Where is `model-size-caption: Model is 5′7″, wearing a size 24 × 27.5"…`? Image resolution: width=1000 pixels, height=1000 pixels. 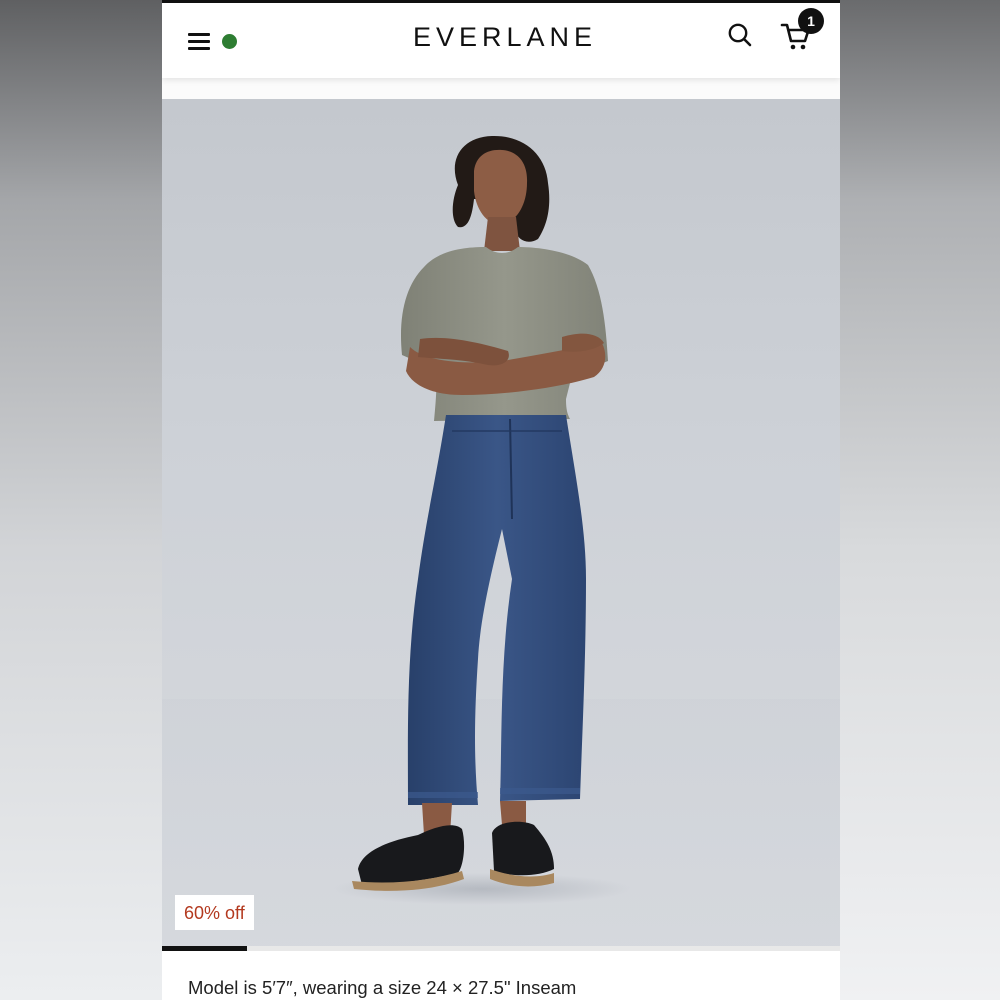 model-size-caption: Model is 5′7″, wearing a size 24 × 27.5"… is located at coordinates (382, 987).